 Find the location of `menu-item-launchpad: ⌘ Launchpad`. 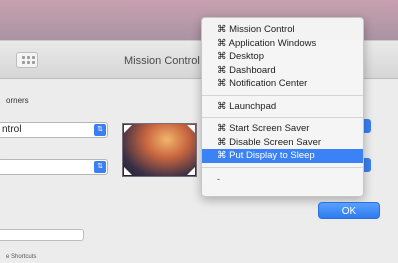

menu-item-launchpad: ⌘ Launchpad is located at coordinates (282, 107).